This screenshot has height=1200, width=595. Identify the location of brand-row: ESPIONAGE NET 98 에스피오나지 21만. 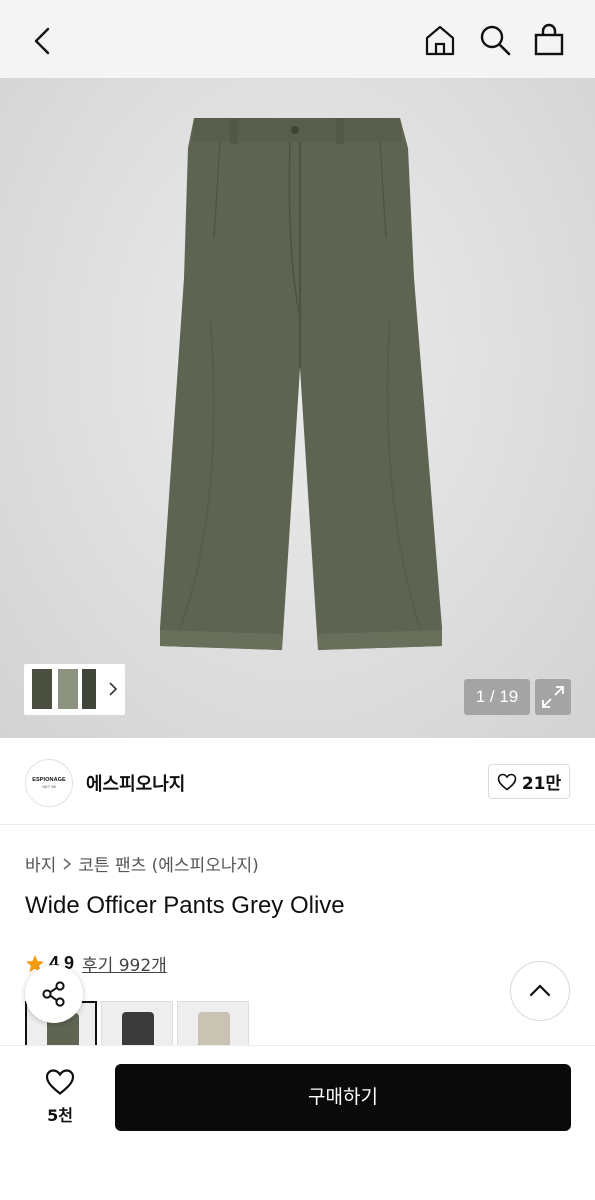
(297, 782).